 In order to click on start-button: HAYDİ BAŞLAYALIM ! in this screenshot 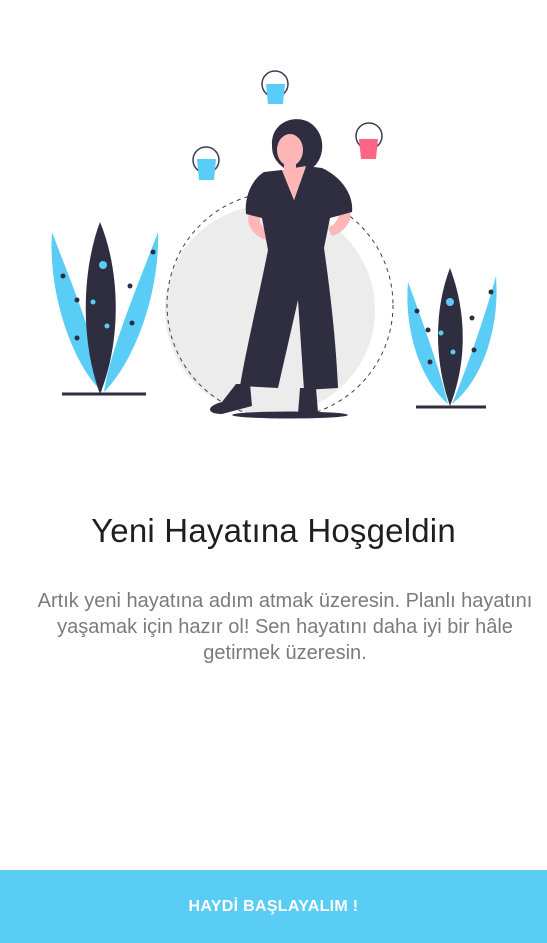, I will do `click(273, 906)`.